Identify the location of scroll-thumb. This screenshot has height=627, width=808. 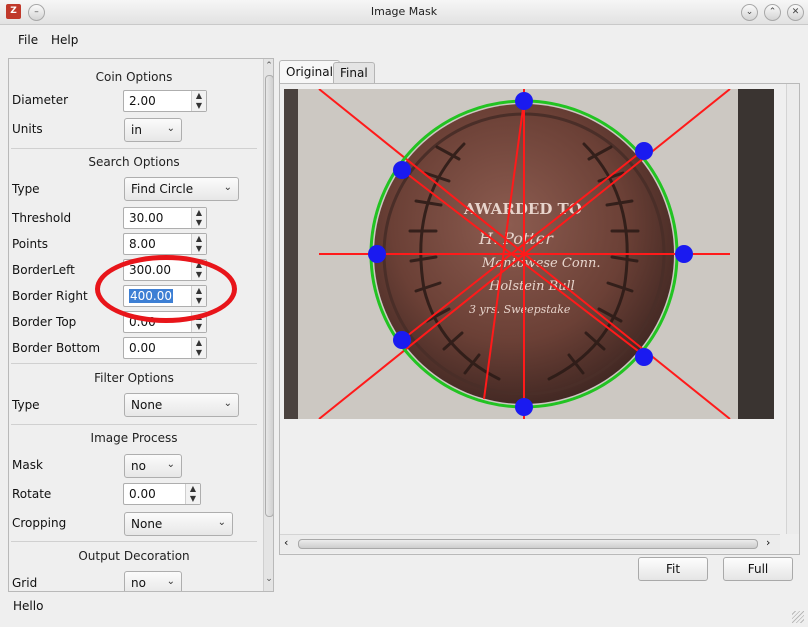
(269, 296).